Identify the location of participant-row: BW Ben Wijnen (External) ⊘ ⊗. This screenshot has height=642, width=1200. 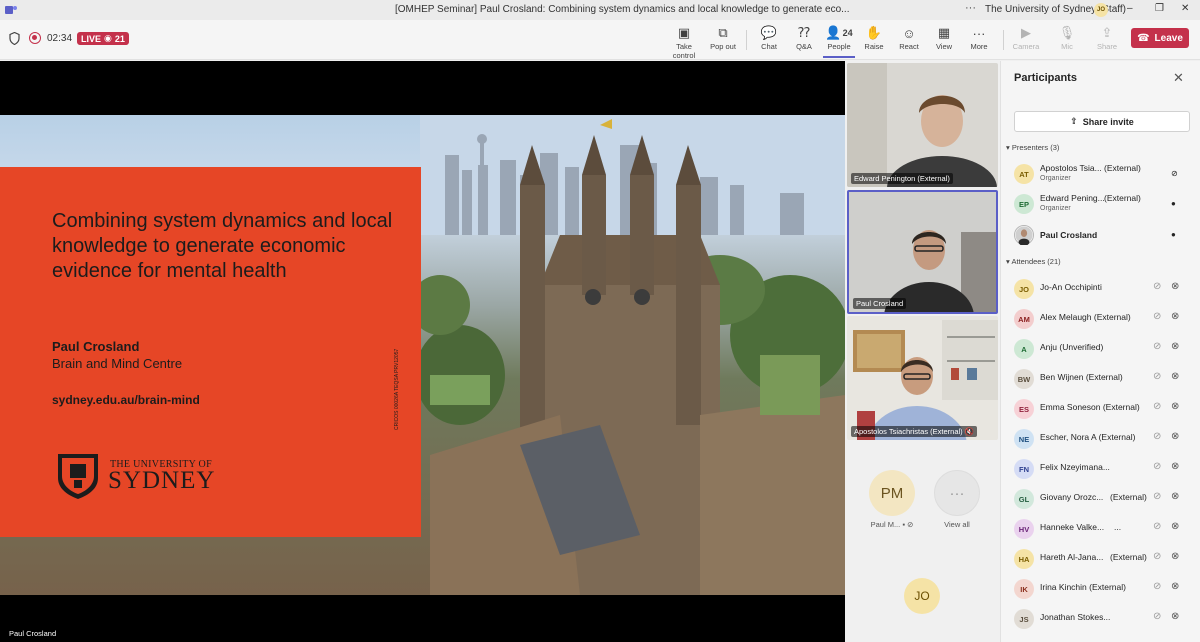
(1104, 380).